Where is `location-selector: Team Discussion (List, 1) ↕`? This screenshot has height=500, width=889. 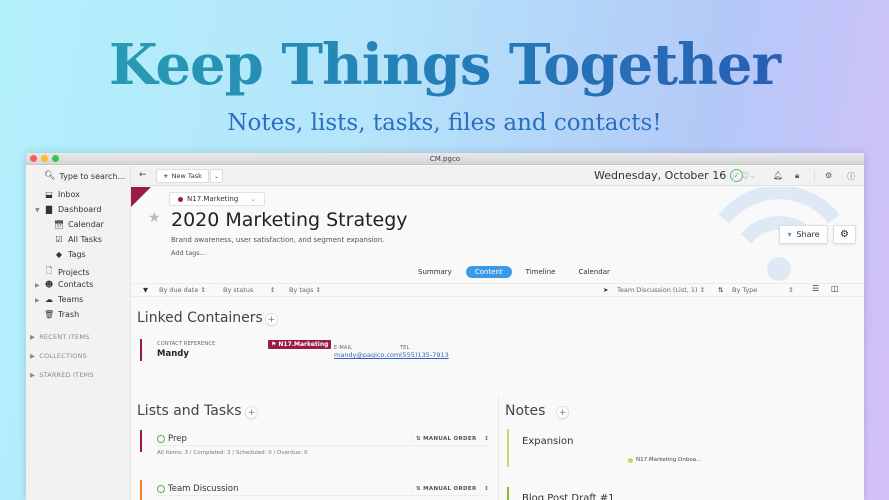
location-selector: Team Discussion (List, 1) ↕ is located at coordinates (661, 290).